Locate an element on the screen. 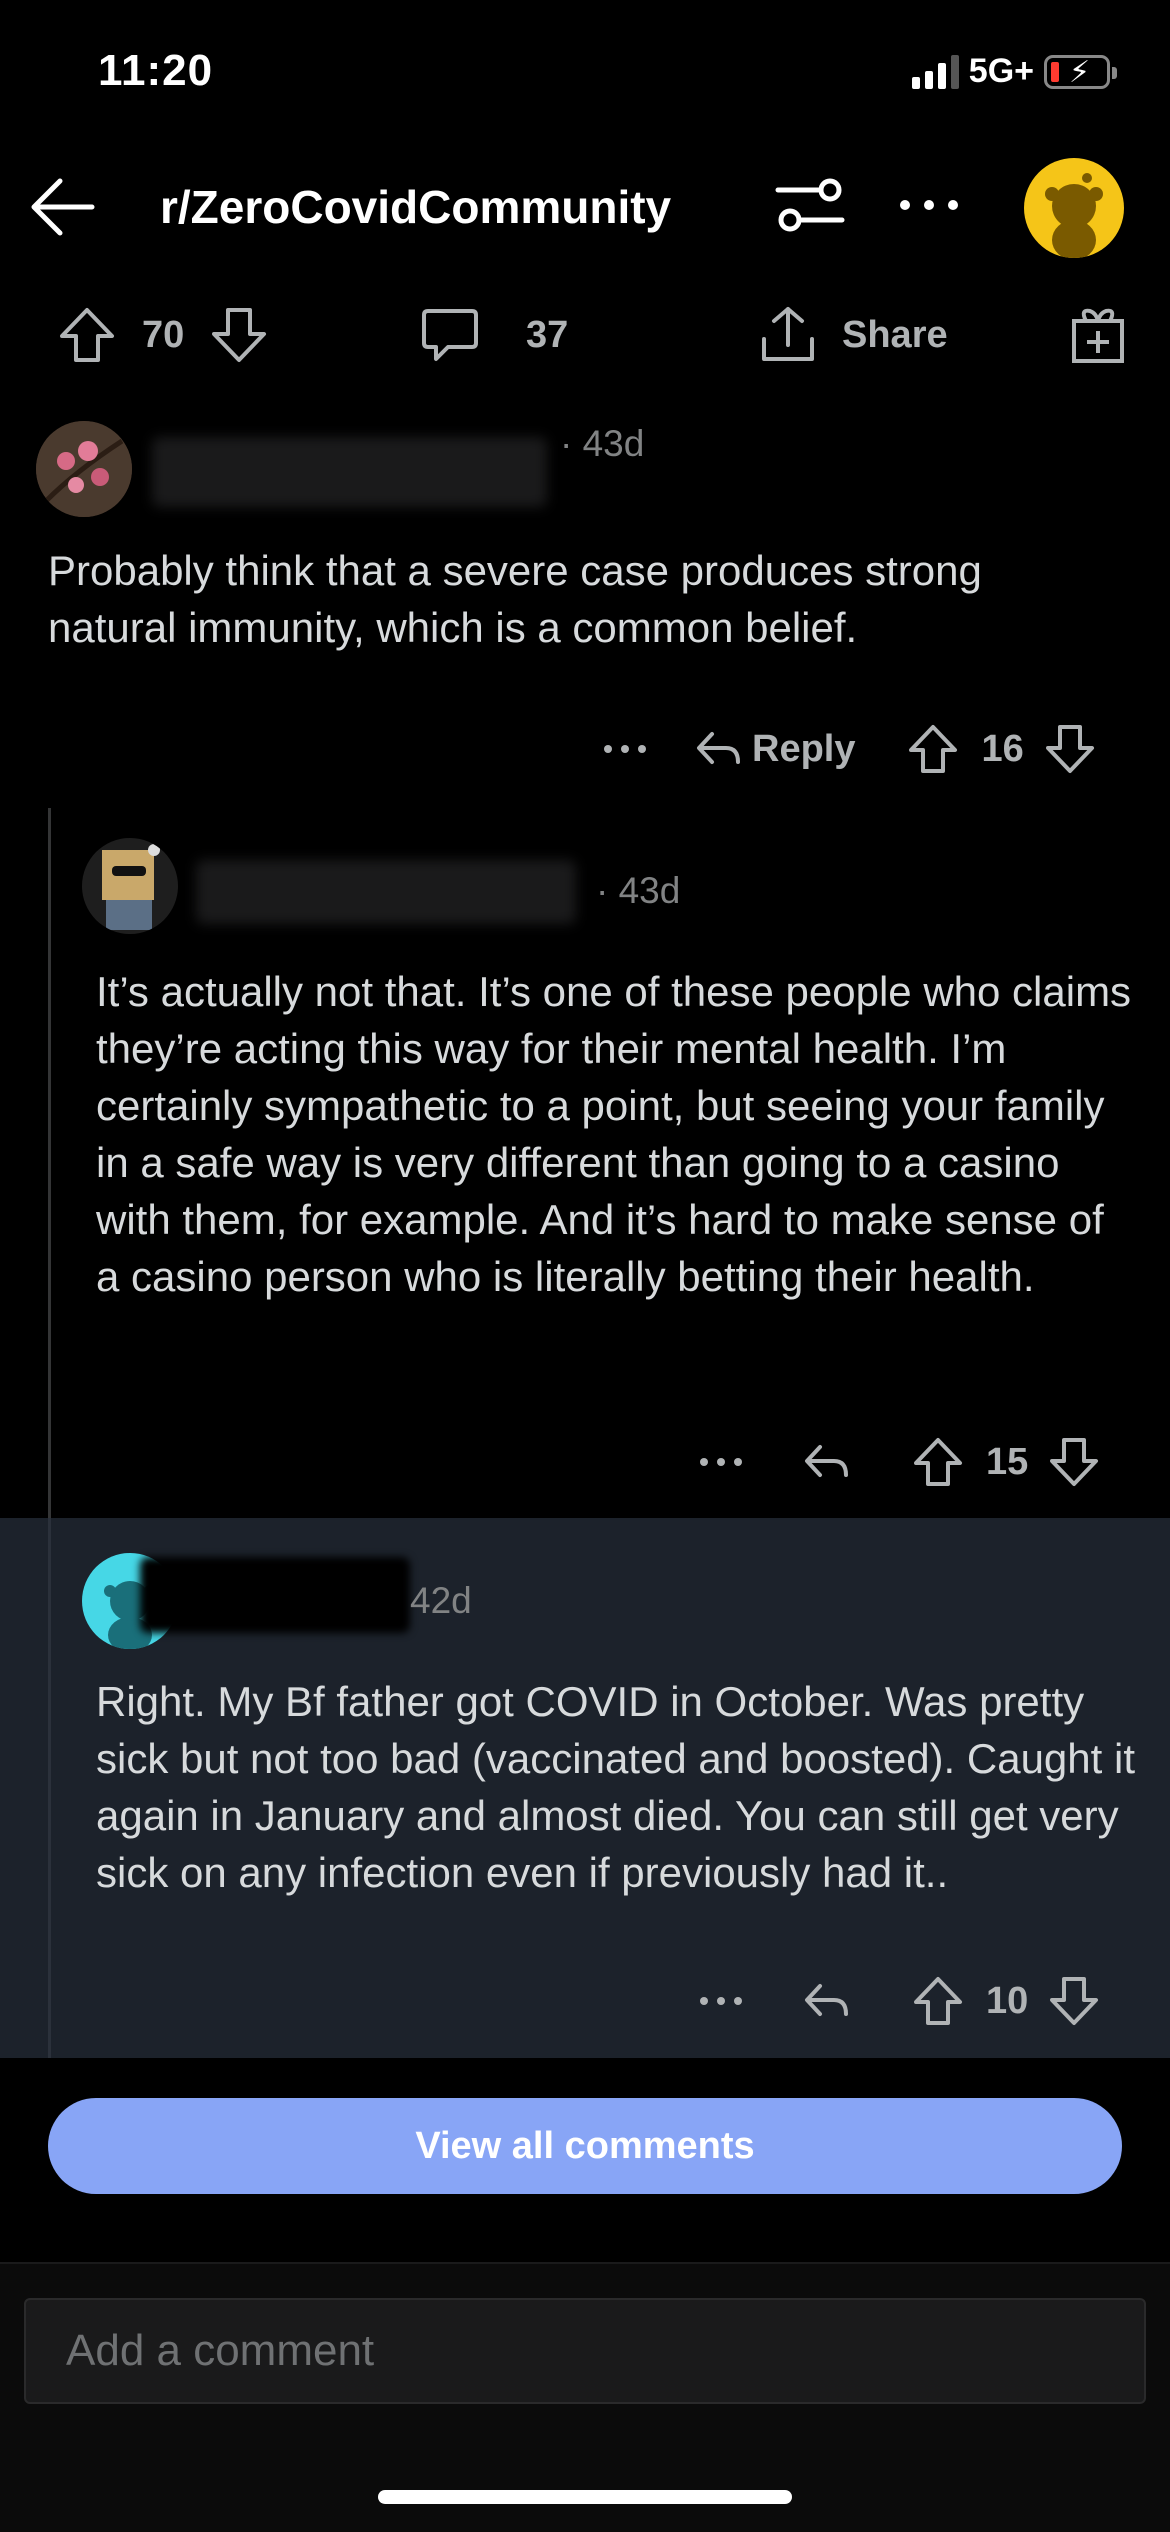  comment-count: 37 is located at coordinates (547, 334).